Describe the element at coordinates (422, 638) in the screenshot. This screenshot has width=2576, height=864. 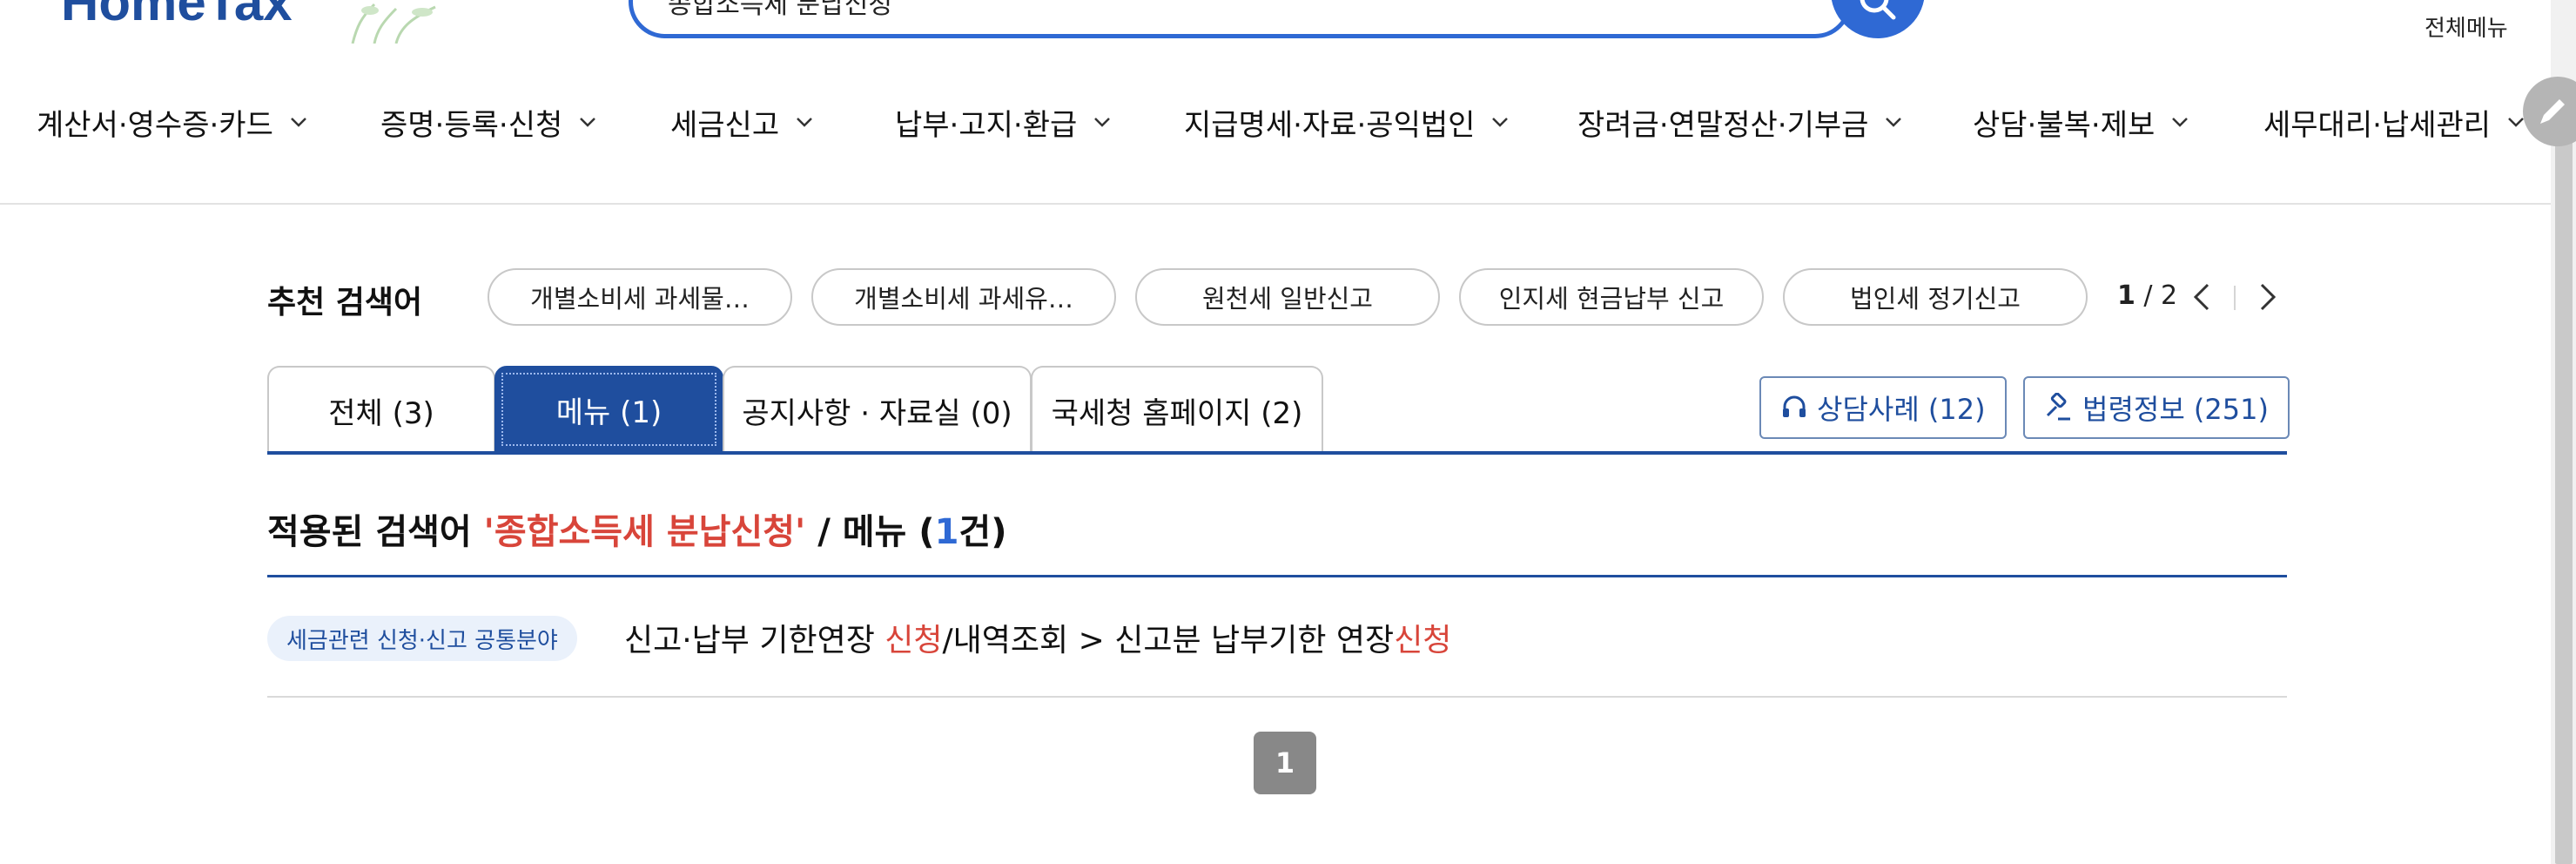
I see `category-badge: 세금관련 신청·신고 공통분야` at that location.